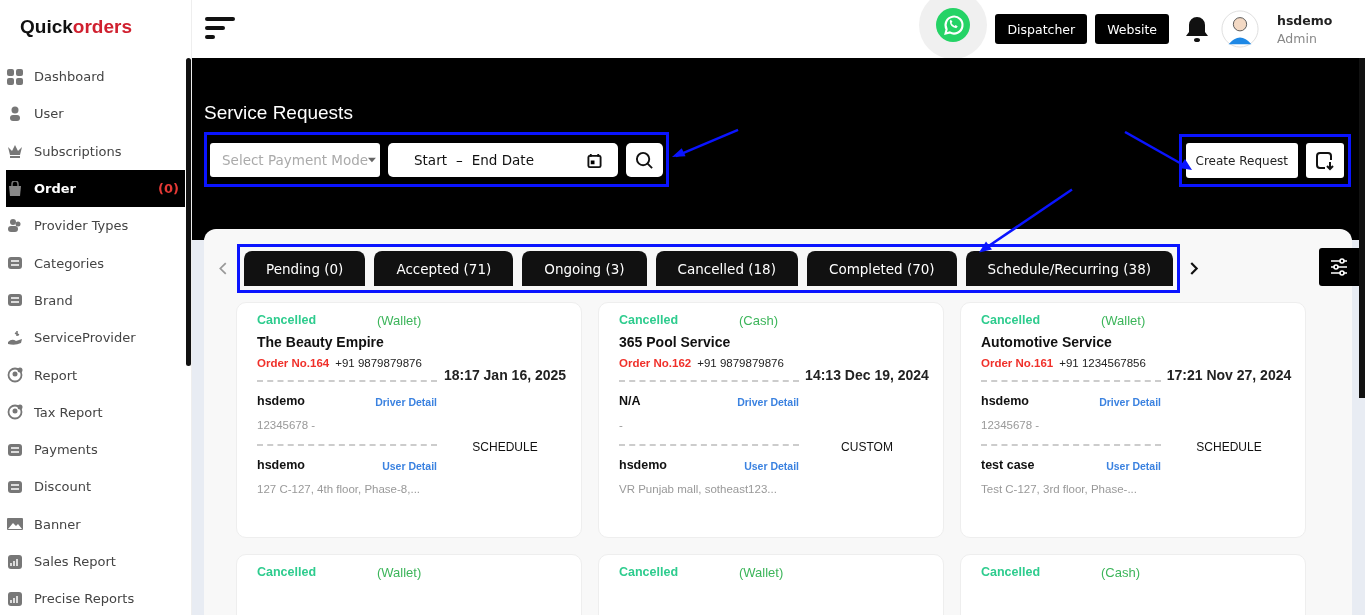 The image size is (1365, 615). Describe the element at coordinates (1069, 268) in the screenshot. I see `status-tab: Schedule/Recurring (38)` at that location.